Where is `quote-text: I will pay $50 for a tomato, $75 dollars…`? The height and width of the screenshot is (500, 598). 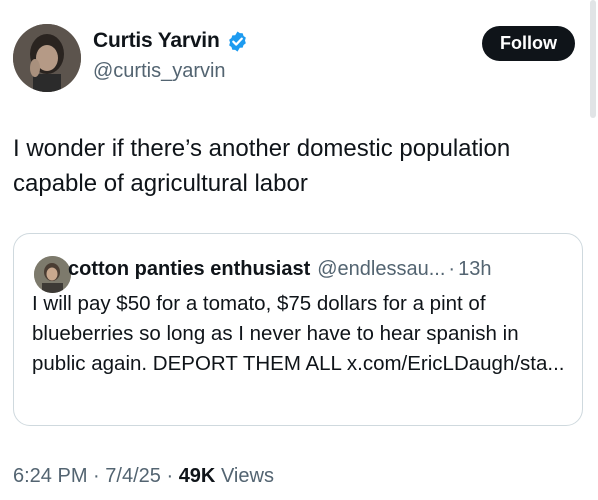
quote-text: I will pay $50 for a tomato, $75 dollars… is located at coordinates (298, 333).